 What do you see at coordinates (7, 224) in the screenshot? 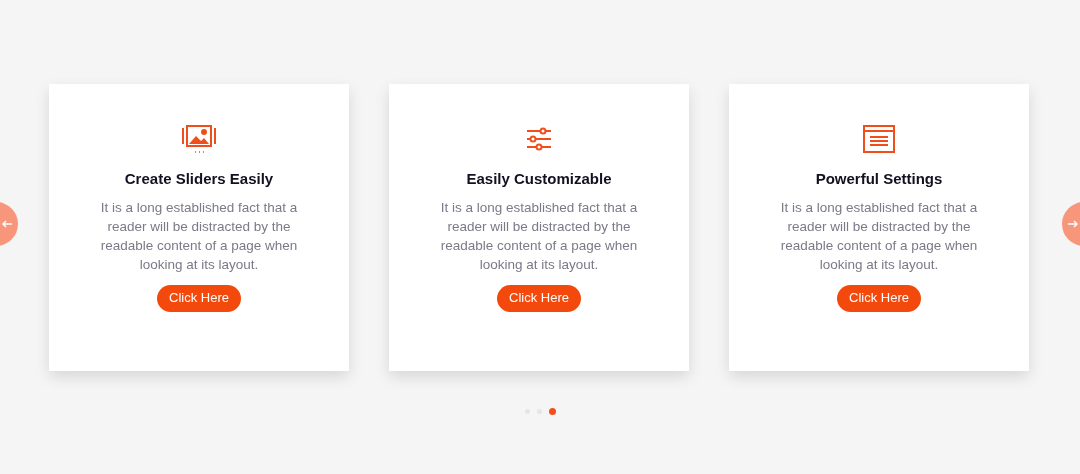
I see `arrow-left-icon` at bounding box center [7, 224].